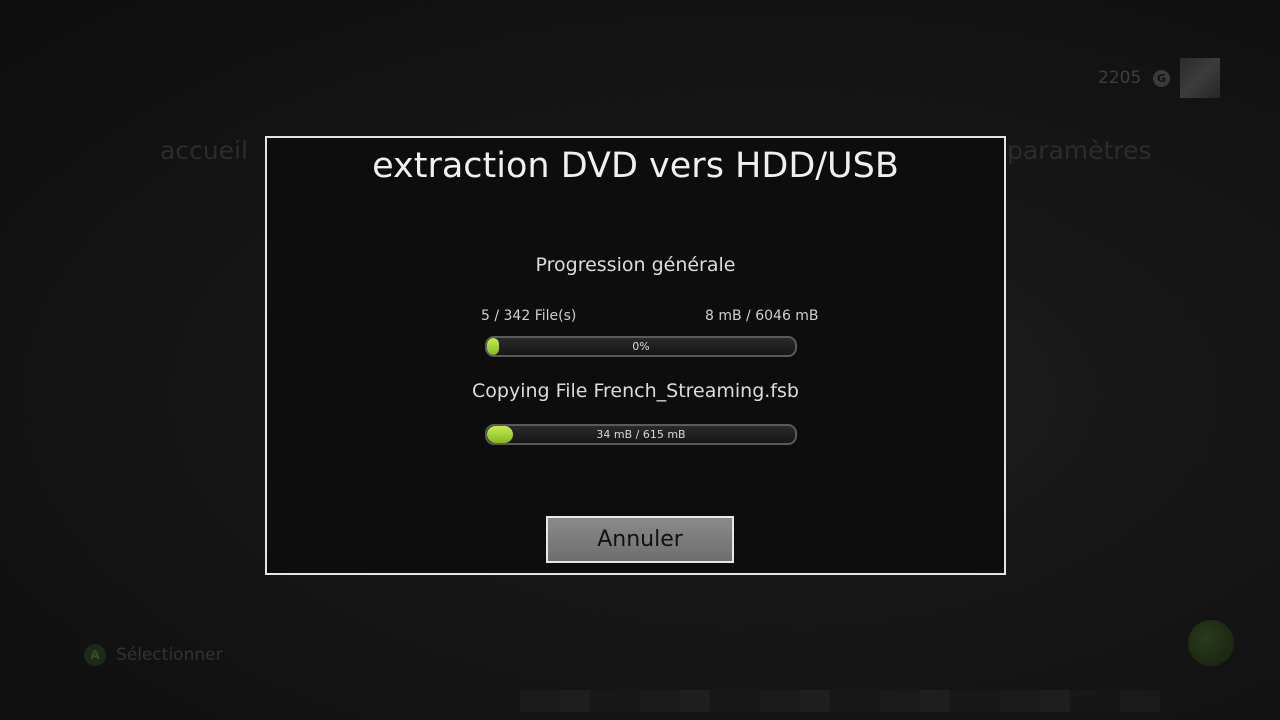  What do you see at coordinates (1079, 150) in the screenshot?
I see `nav-tab-settings: paramètres` at bounding box center [1079, 150].